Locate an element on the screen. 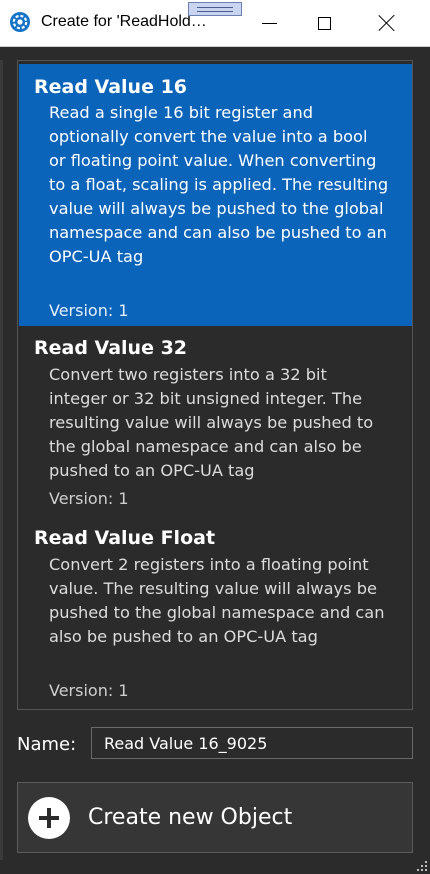 The width and height of the screenshot is (430, 874). minimize-icon is located at coordinates (269, 23).